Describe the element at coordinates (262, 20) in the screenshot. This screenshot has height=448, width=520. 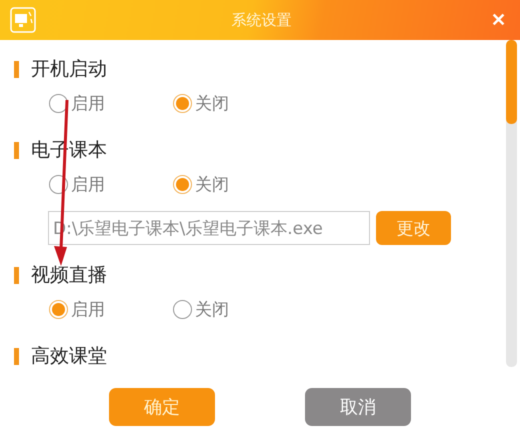
I see `window-title: 系统设置` at that location.